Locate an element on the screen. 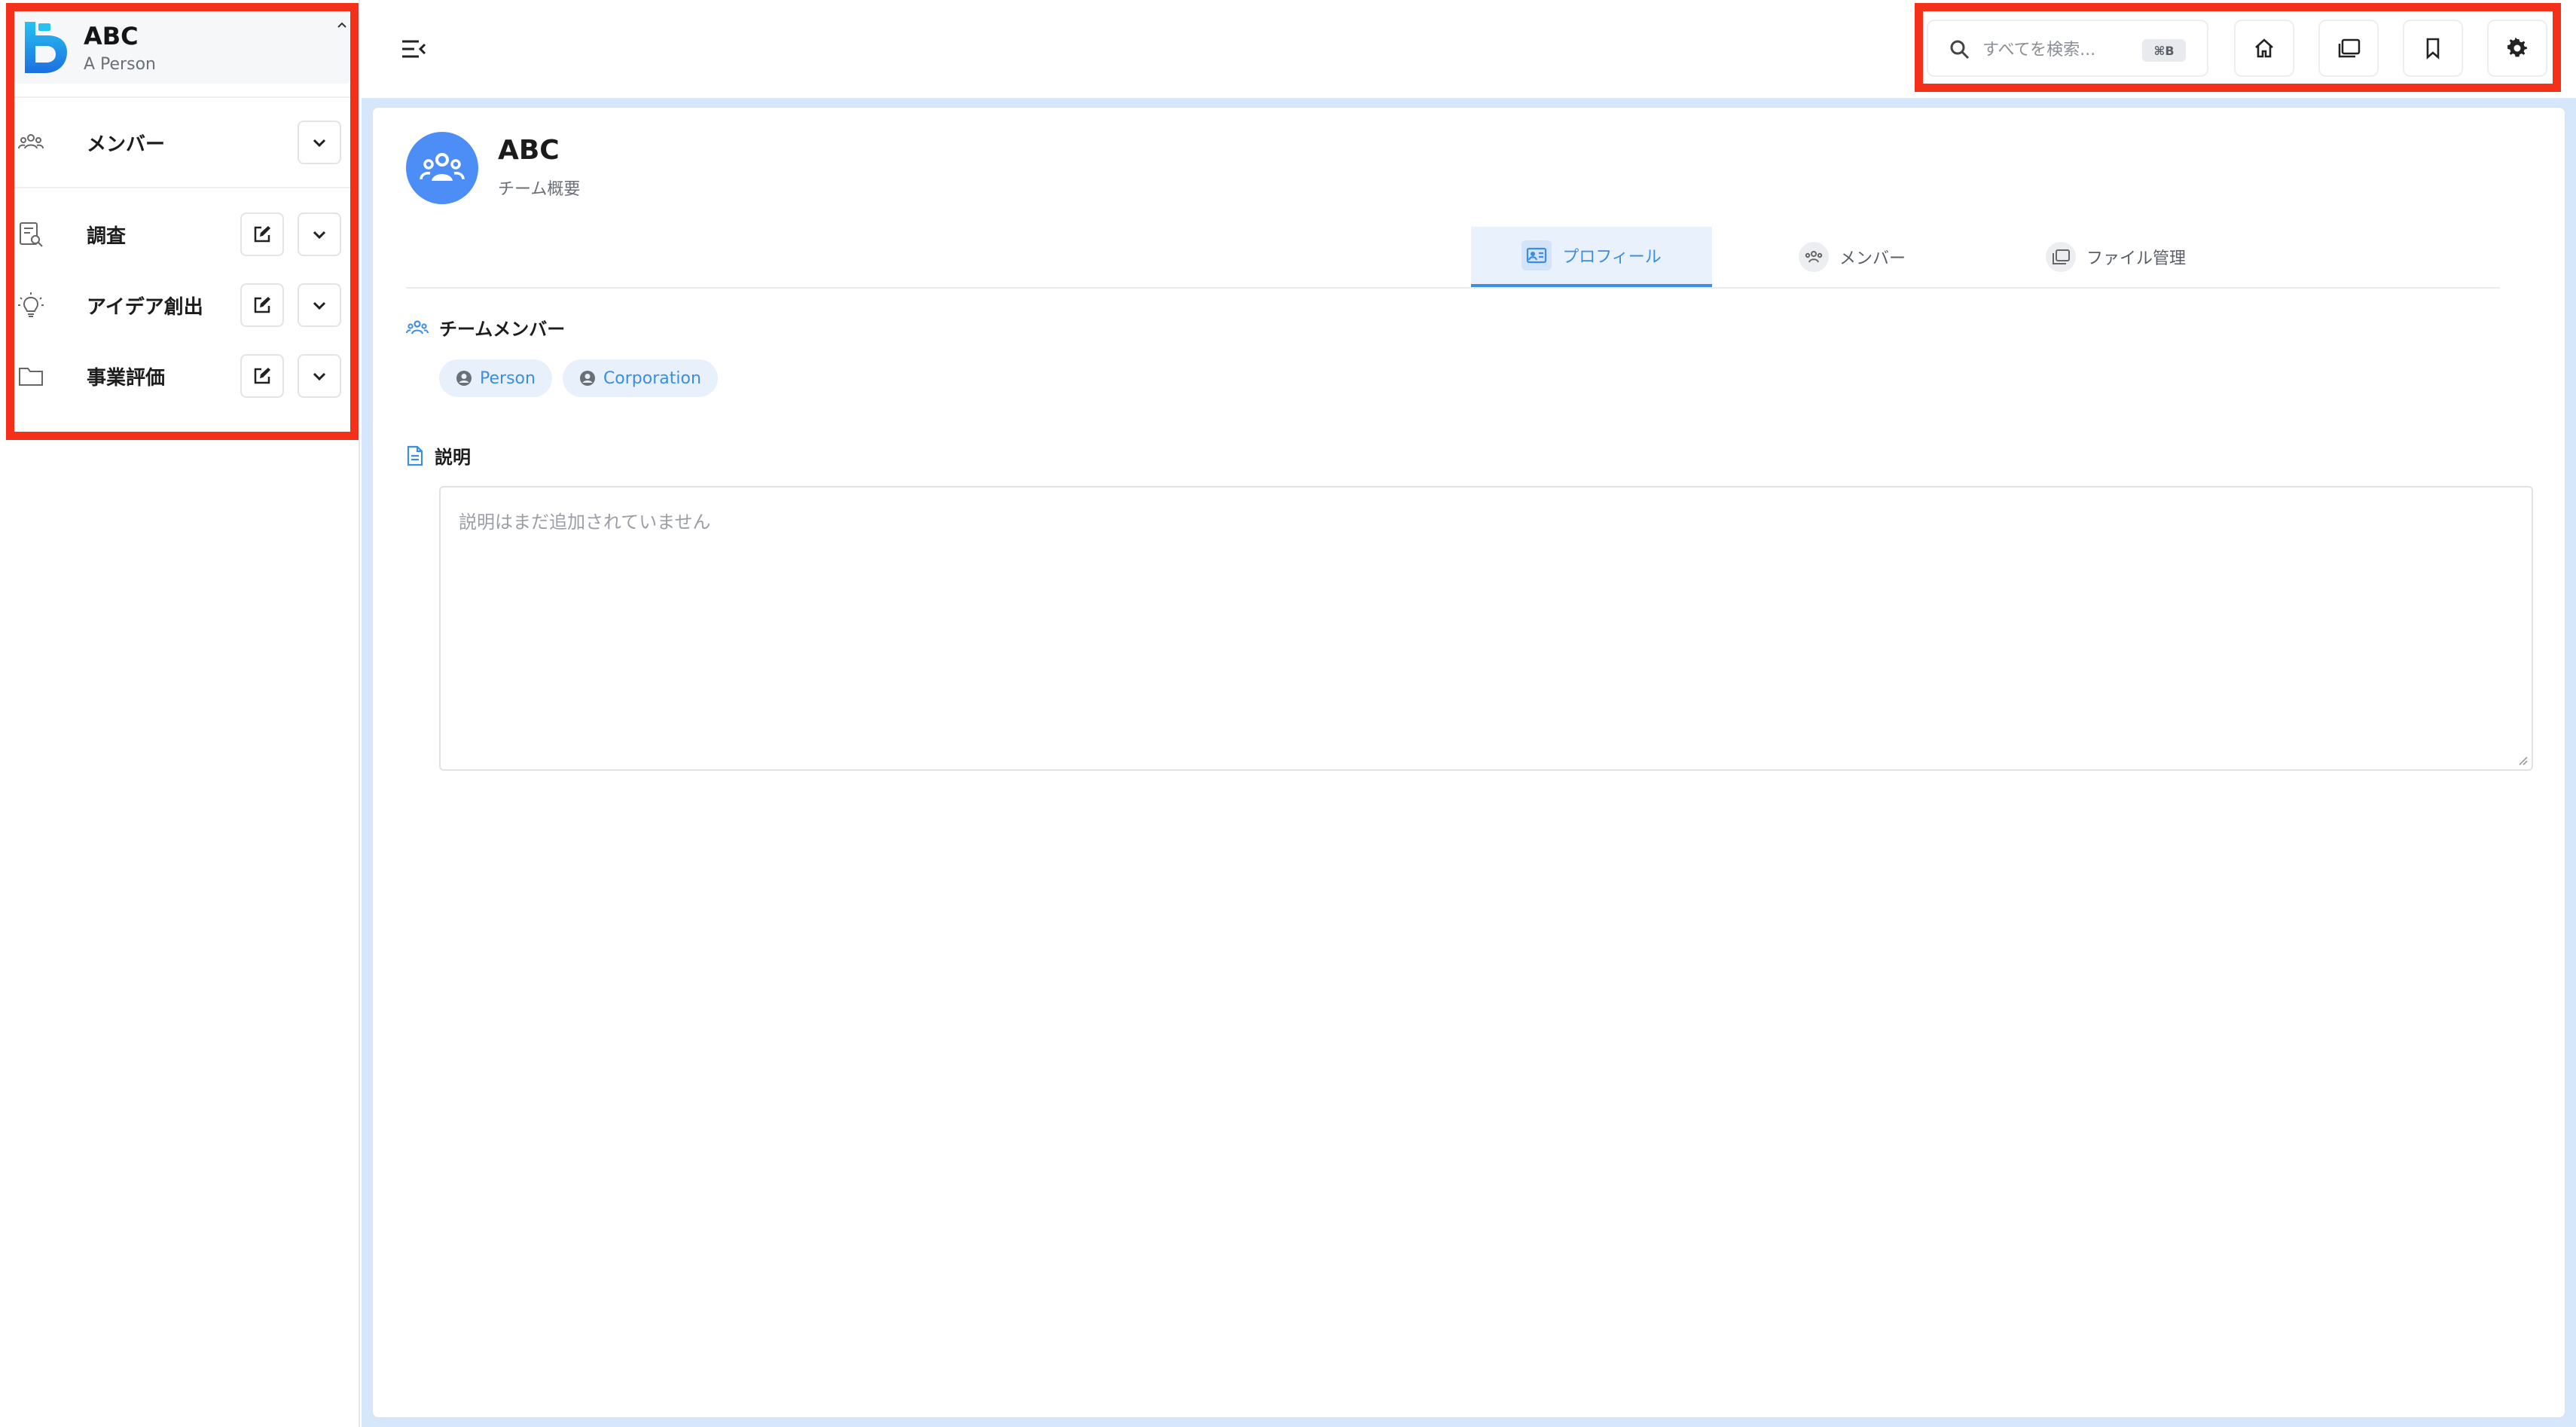 The width and height of the screenshot is (2576, 1427). sidebar-item-business-evaluation: 事業評価 is located at coordinates (182, 376).